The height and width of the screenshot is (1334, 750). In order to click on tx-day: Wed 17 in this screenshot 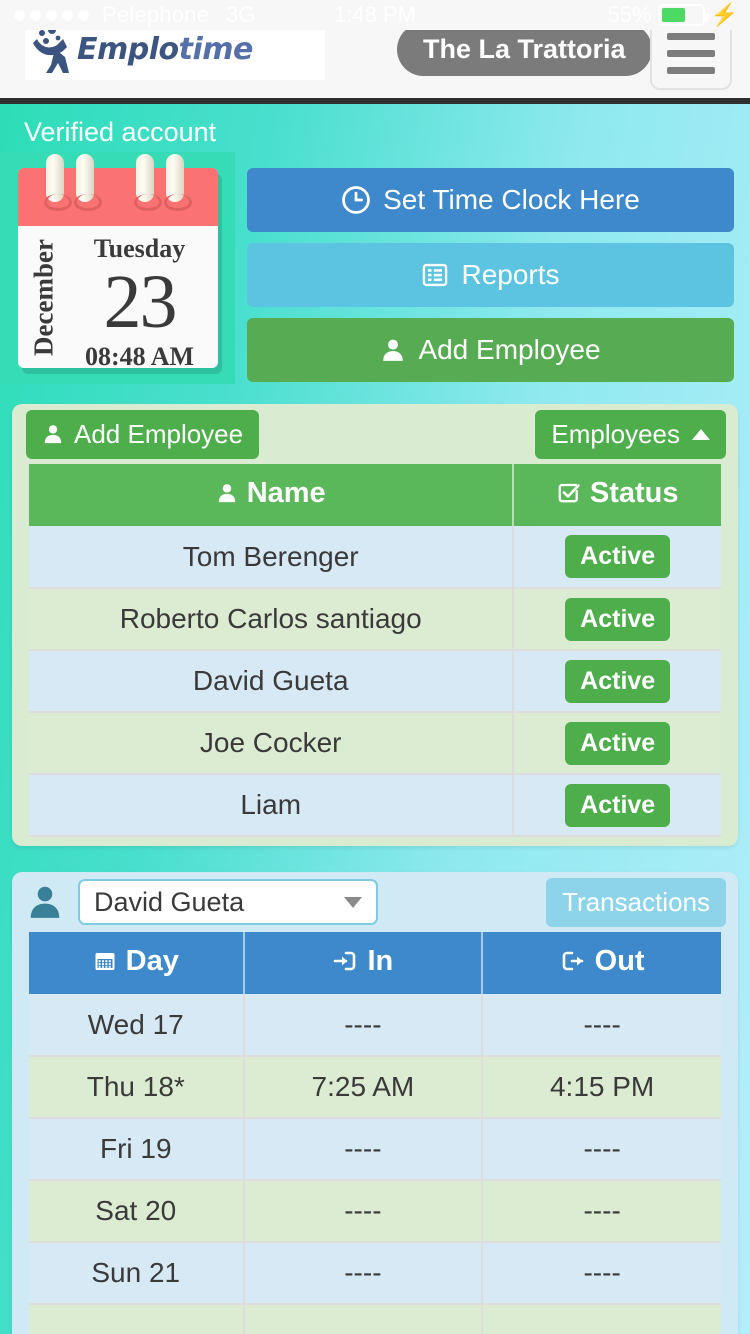, I will do `click(137, 1025)`.